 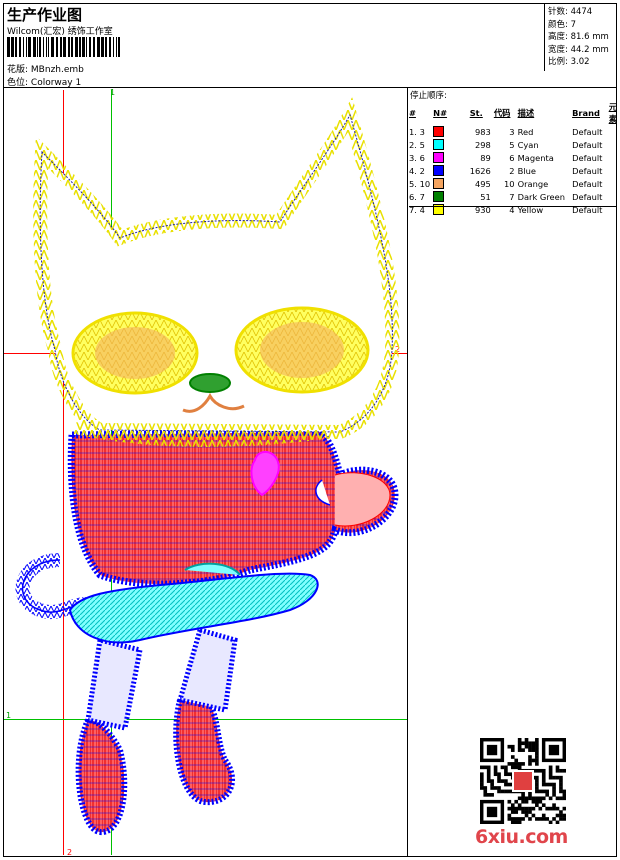 What do you see at coordinates (417, 131) in the screenshot?
I see `row-index: 1. 3` at bounding box center [417, 131].